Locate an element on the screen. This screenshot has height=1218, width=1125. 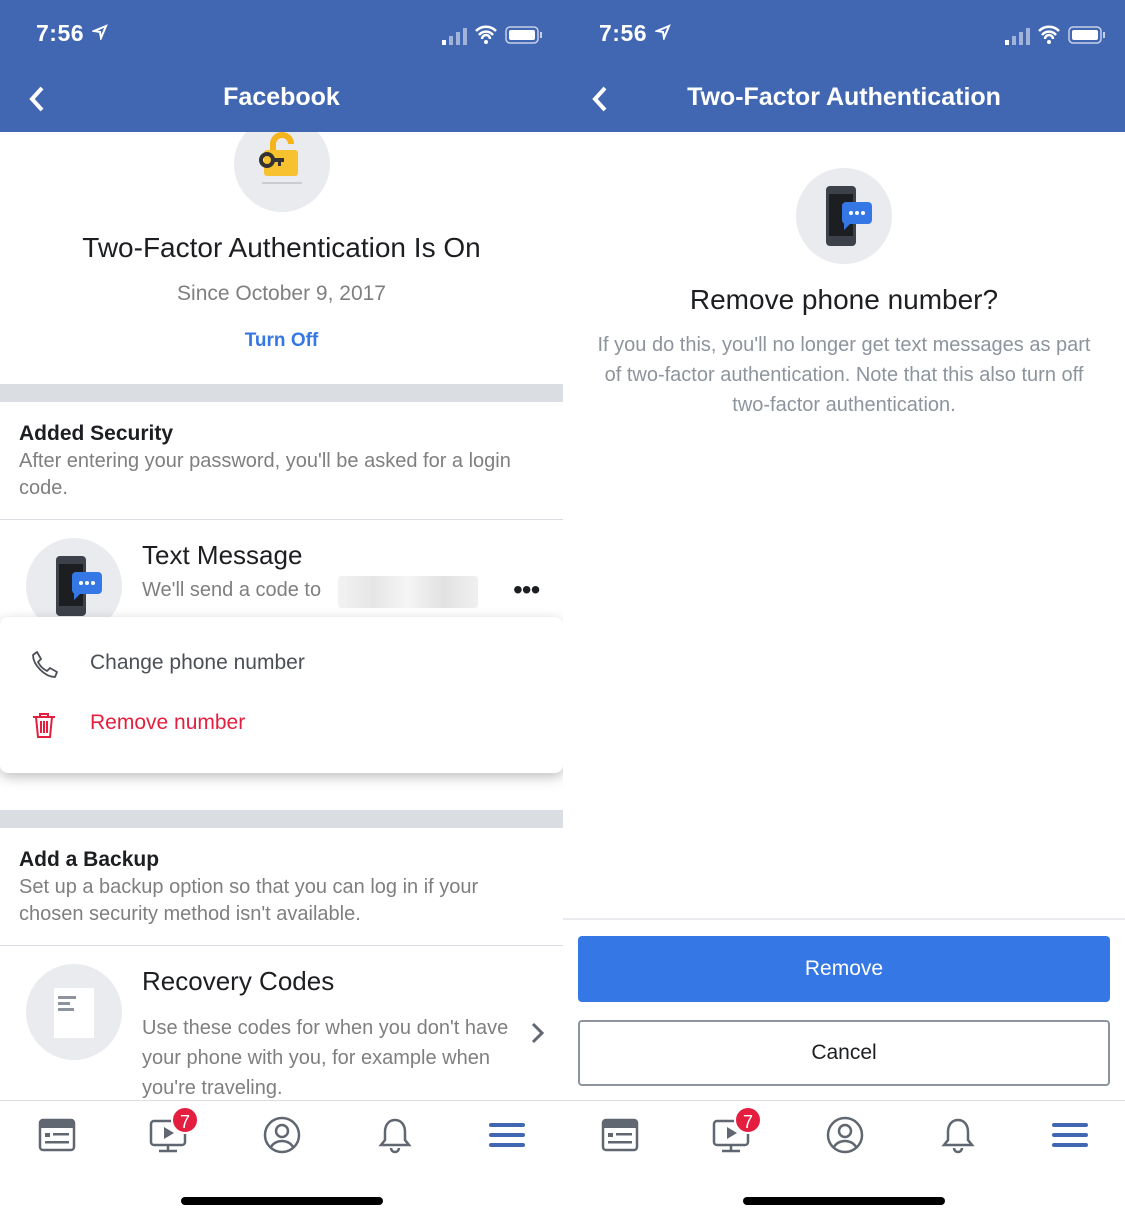
change-phone-number-item: Change phone number is located at coordinates (281, 665).